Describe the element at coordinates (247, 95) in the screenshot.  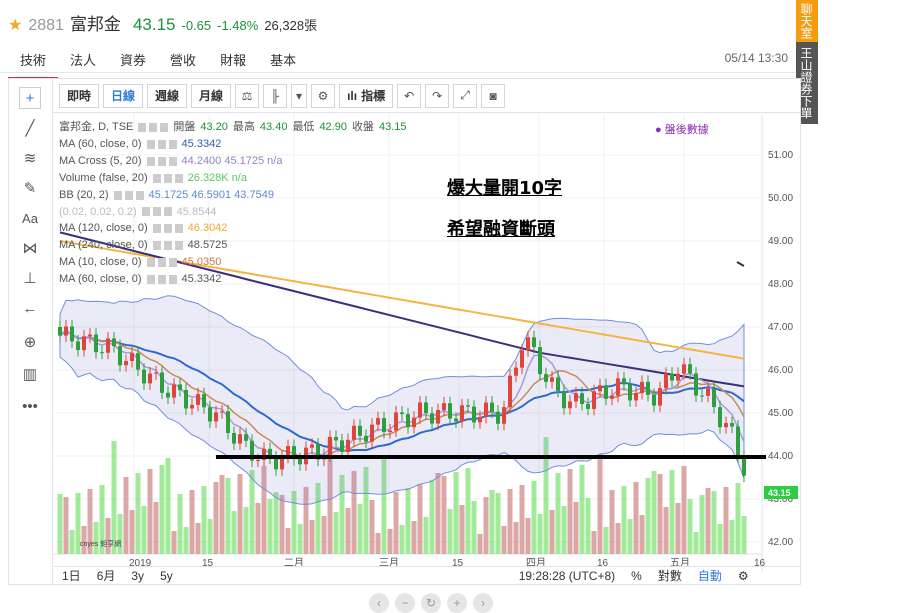
I see `compare-icon: ⚖` at that location.